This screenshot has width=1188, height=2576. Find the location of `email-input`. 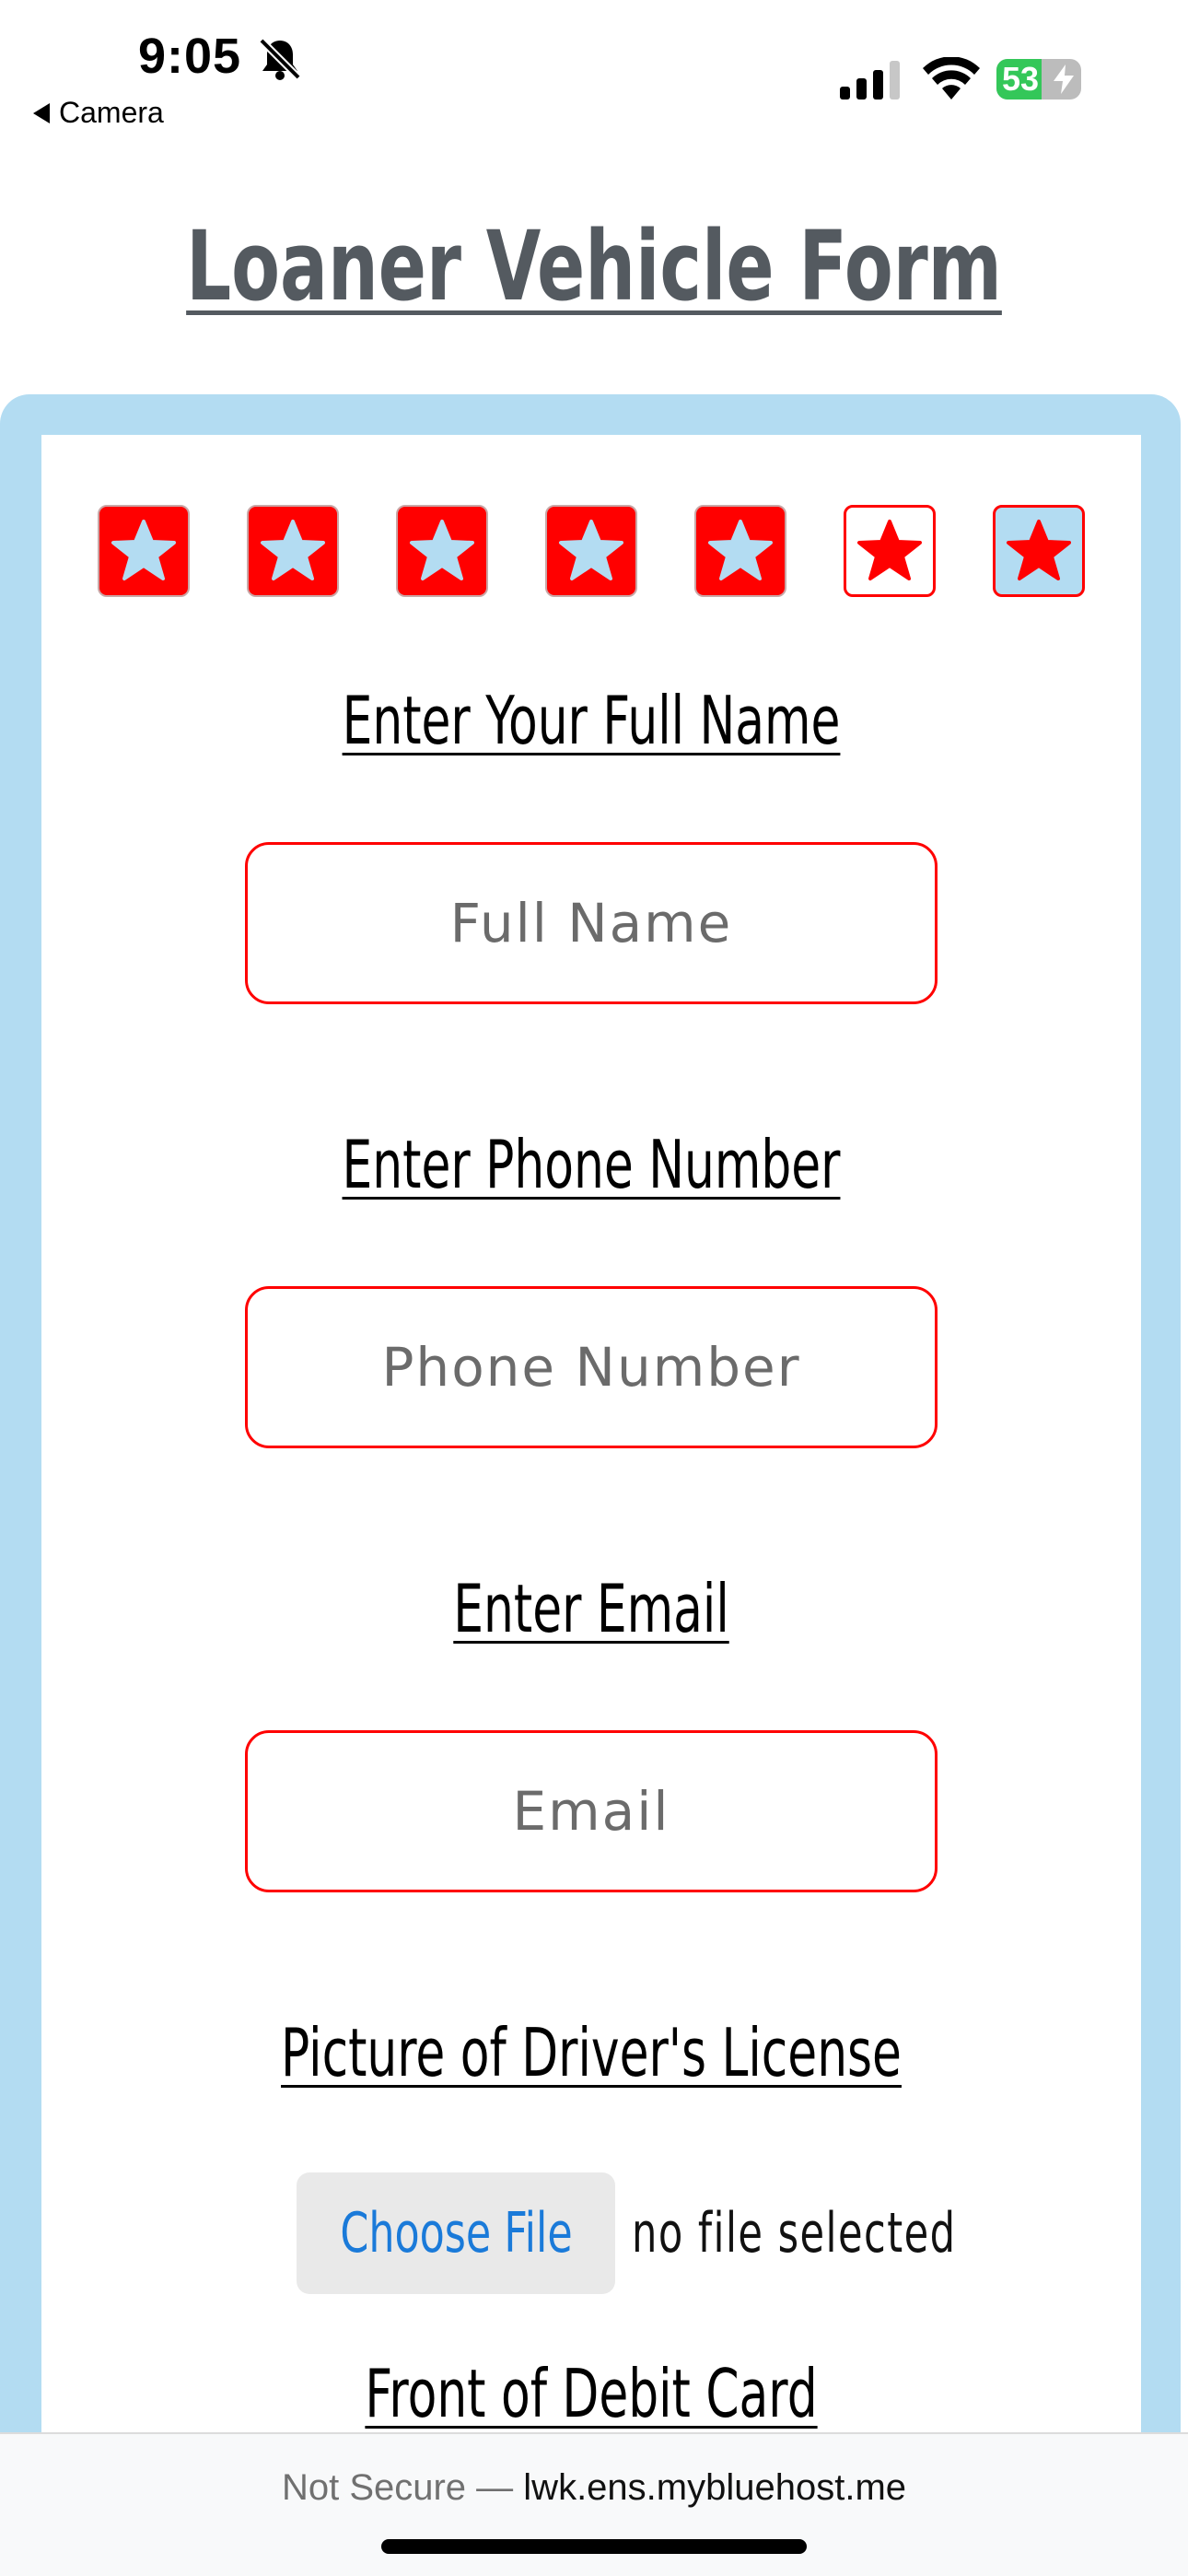

email-input is located at coordinates (591, 1811).